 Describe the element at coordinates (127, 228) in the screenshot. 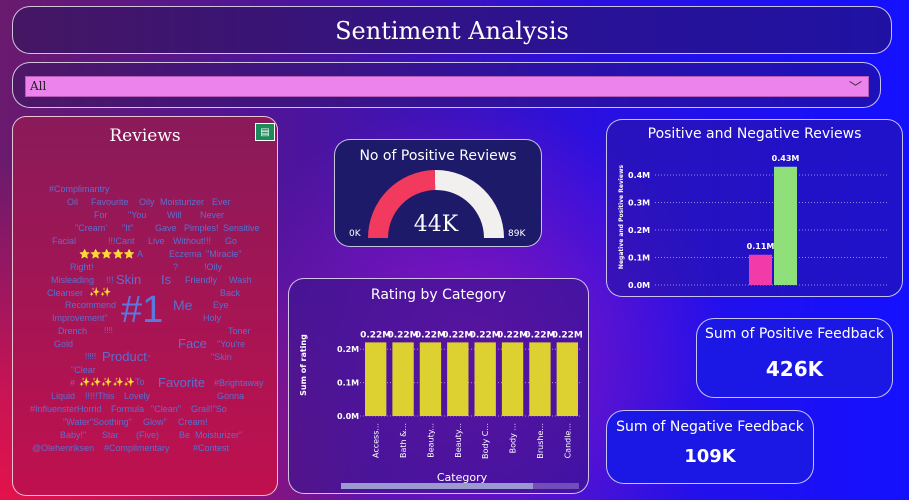

I see `word-cloud-term: "It"` at that location.